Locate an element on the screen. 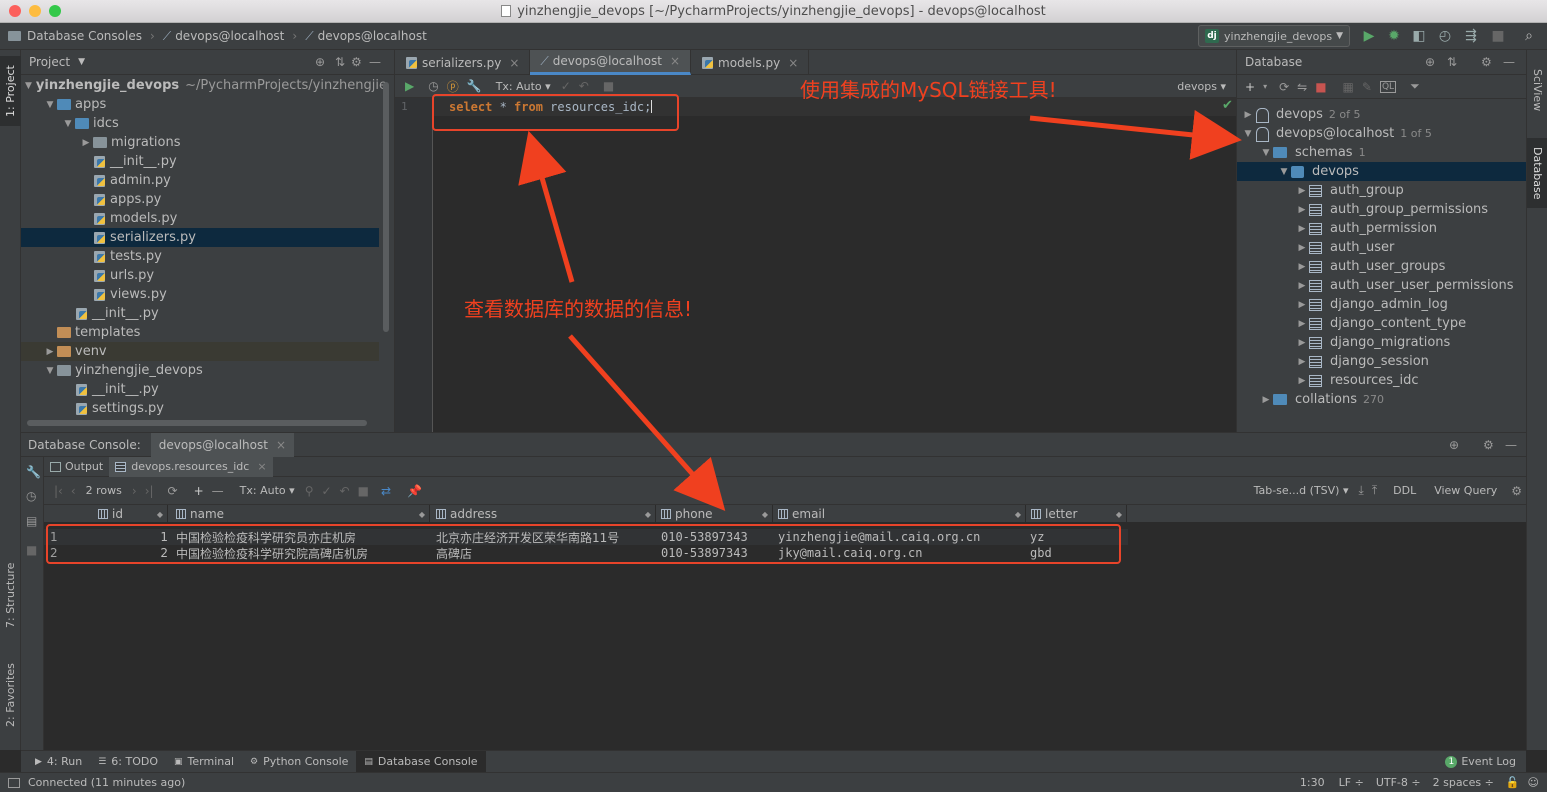 This screenshot has width=1547, height=792. tool-window-database: ▤ Database Console is located at coordinates (421, 761).